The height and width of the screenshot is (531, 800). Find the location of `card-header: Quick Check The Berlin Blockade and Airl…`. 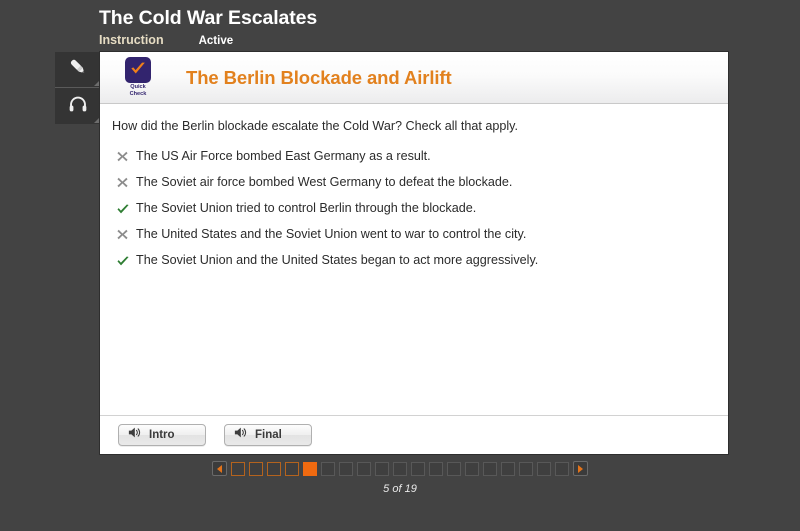

card-header: Quick Check The Berlin Blockade and Airl… is located at coordinates (414, 78).